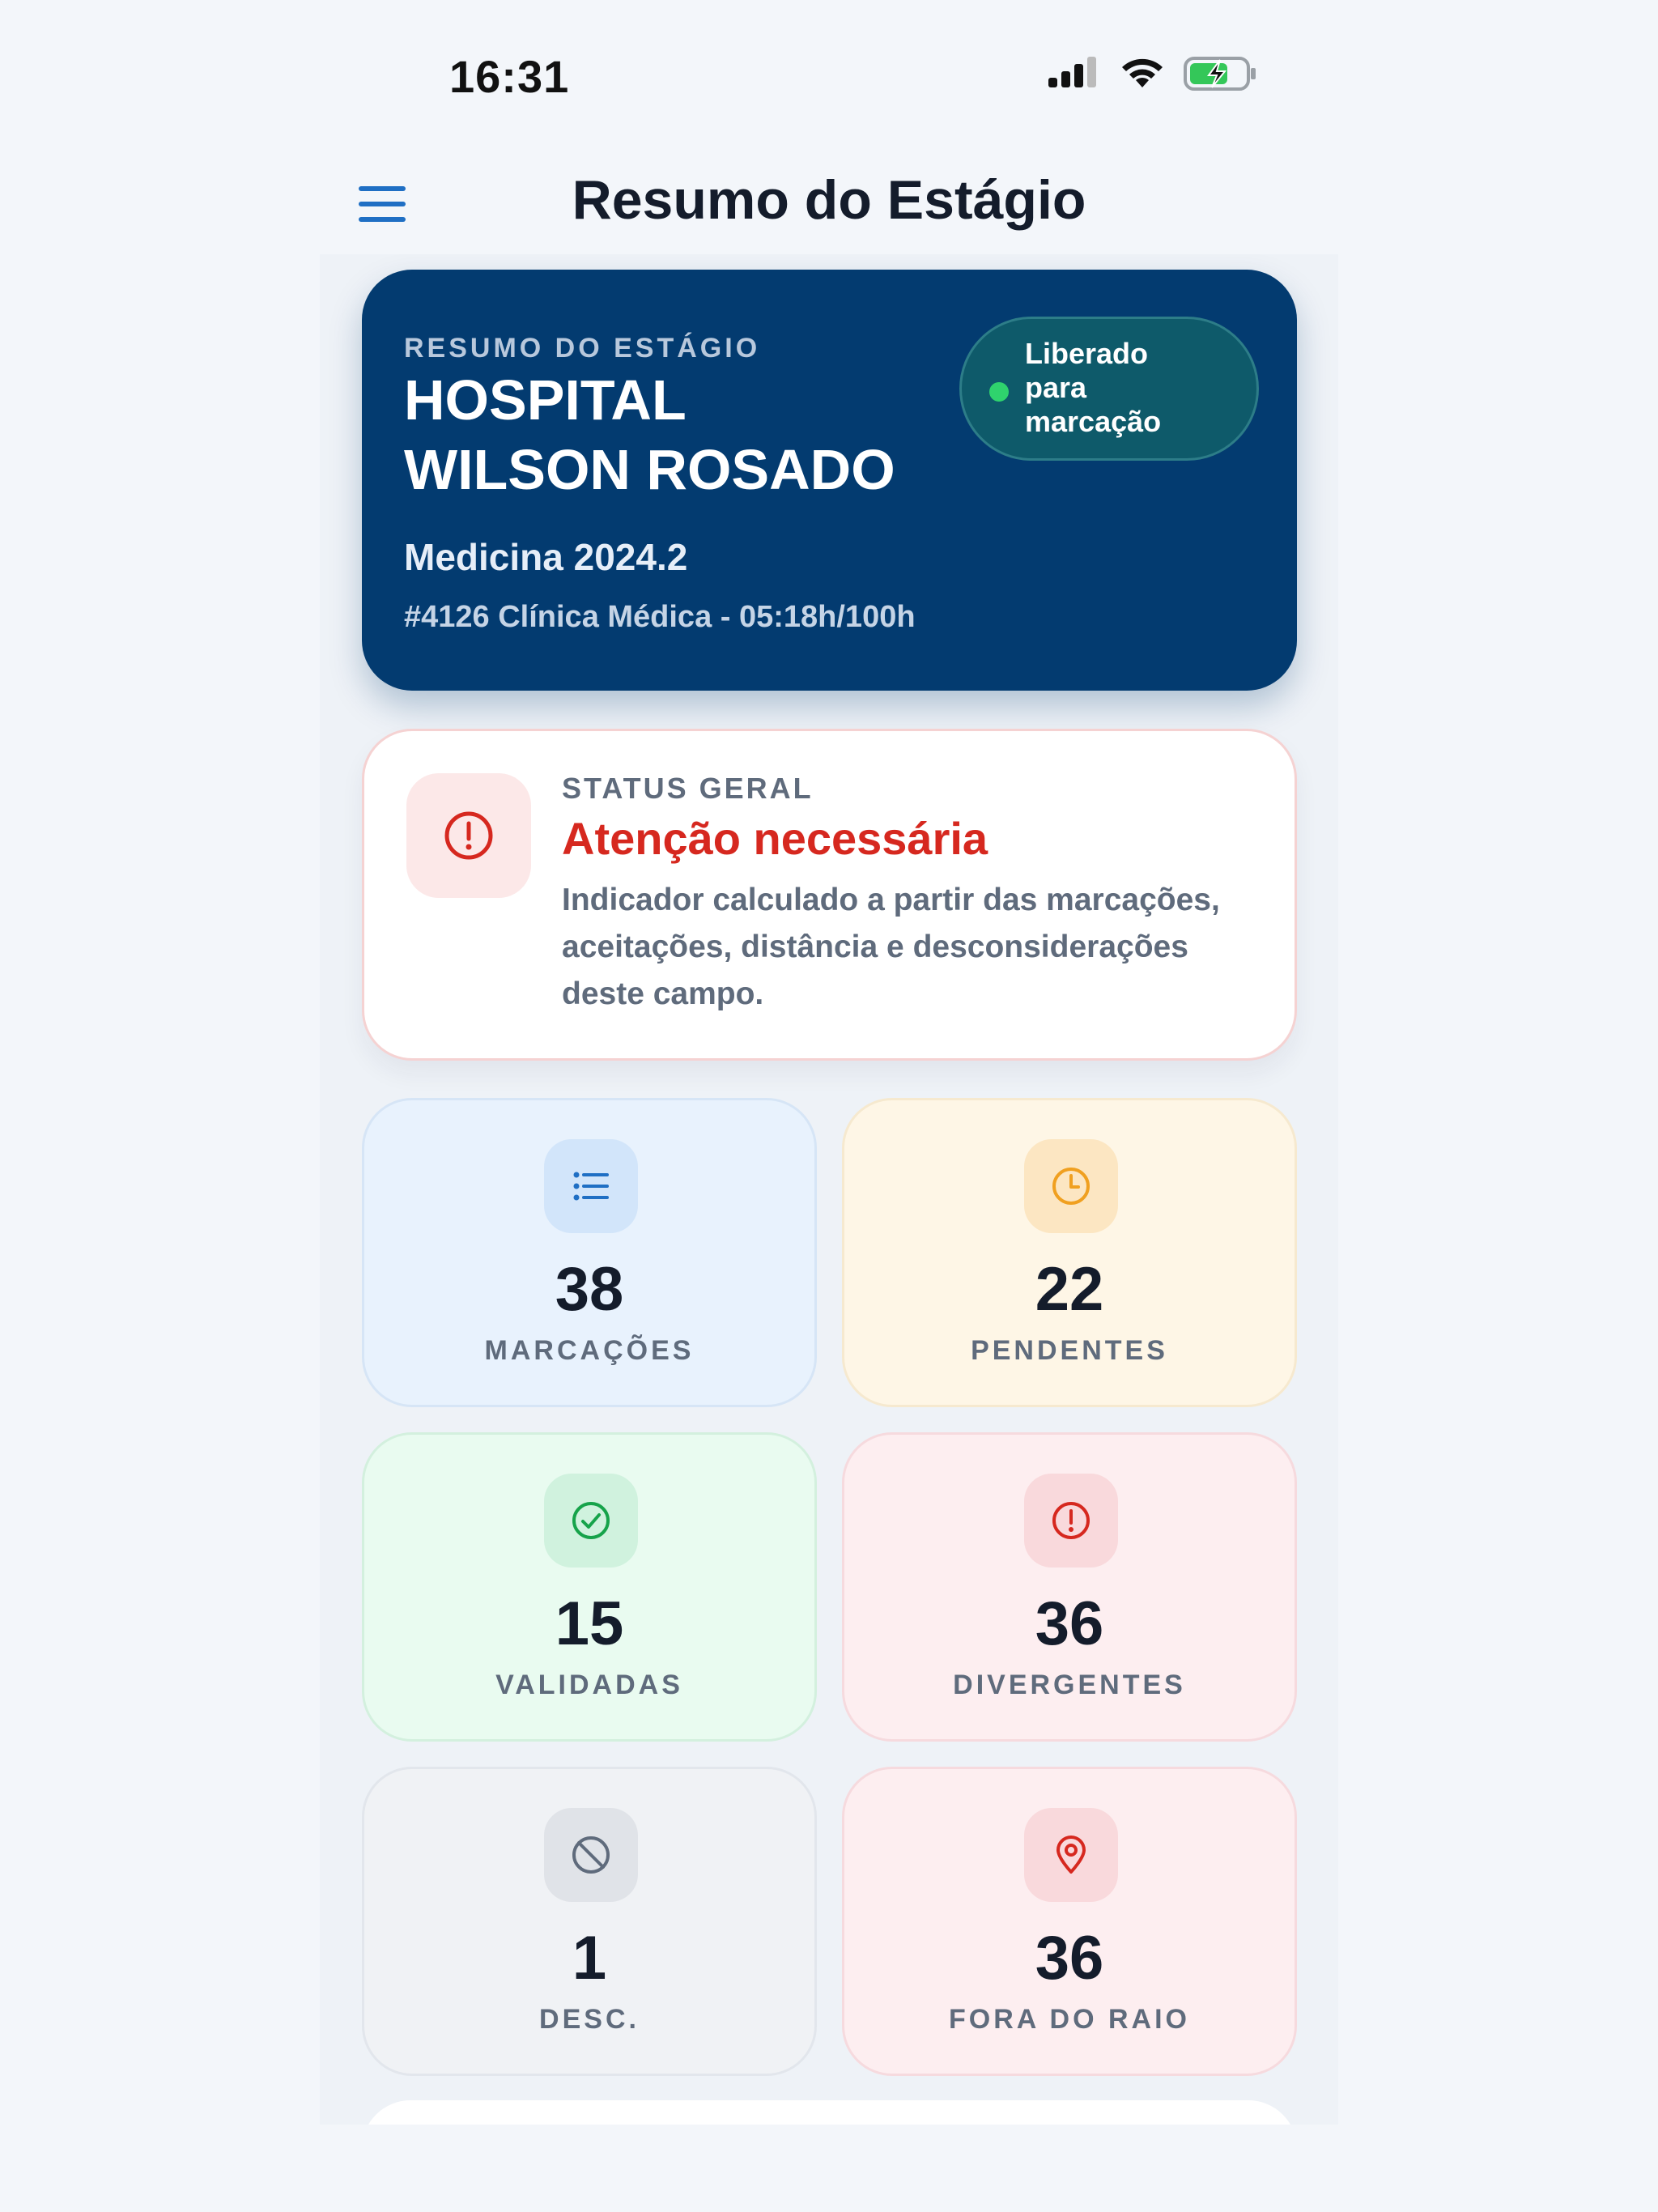 This screenshot has height=2212, width=1658. What do you see at coordinates (546, 557) in the screenshot?
I see `course-name: Medicina 2024.2` at bounding box center [546, 557].